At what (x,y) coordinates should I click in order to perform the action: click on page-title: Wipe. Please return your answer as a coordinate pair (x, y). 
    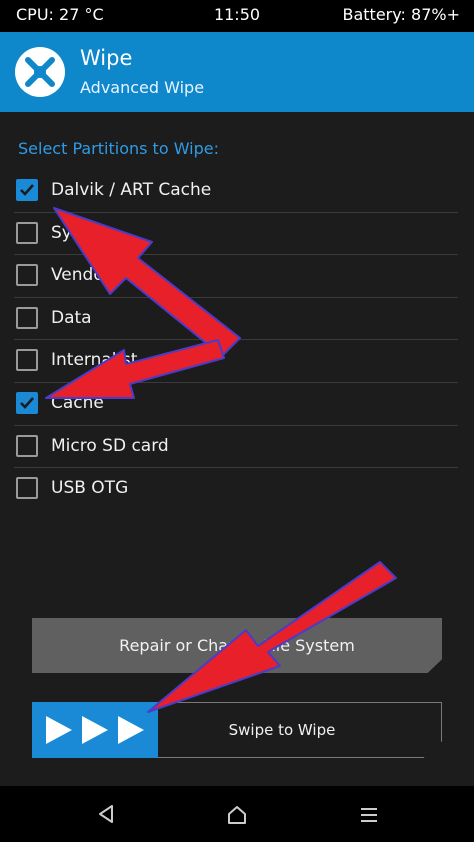
    Looking at the image, I should click on (106, 58).